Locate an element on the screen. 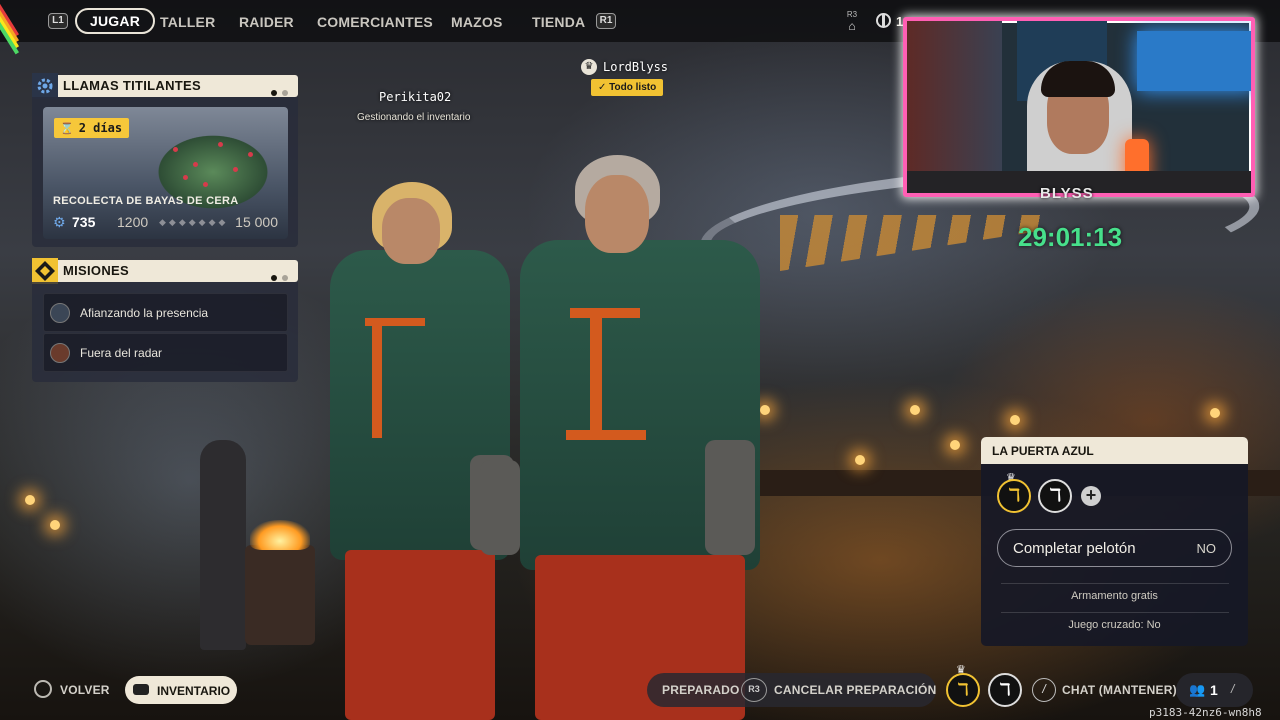 Image resolution: width=1280 pixels, height=720 pixels. crossplay-info: Juego cruzado: No is located at coordinates (1114, 625).